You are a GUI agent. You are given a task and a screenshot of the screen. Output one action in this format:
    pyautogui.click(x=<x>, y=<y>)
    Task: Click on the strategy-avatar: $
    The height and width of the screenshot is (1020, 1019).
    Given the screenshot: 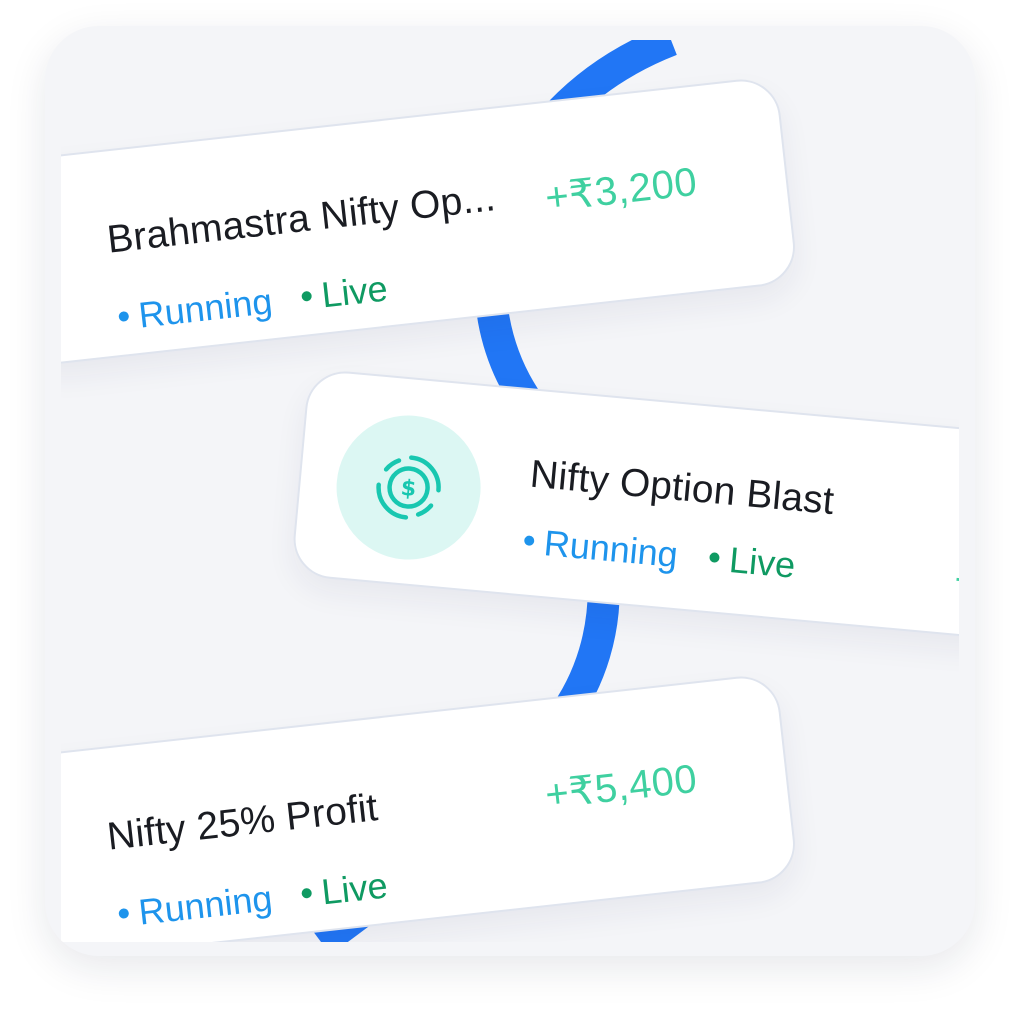 What is the action you would take?
    pyautogui.click(x=408, y=487)
    